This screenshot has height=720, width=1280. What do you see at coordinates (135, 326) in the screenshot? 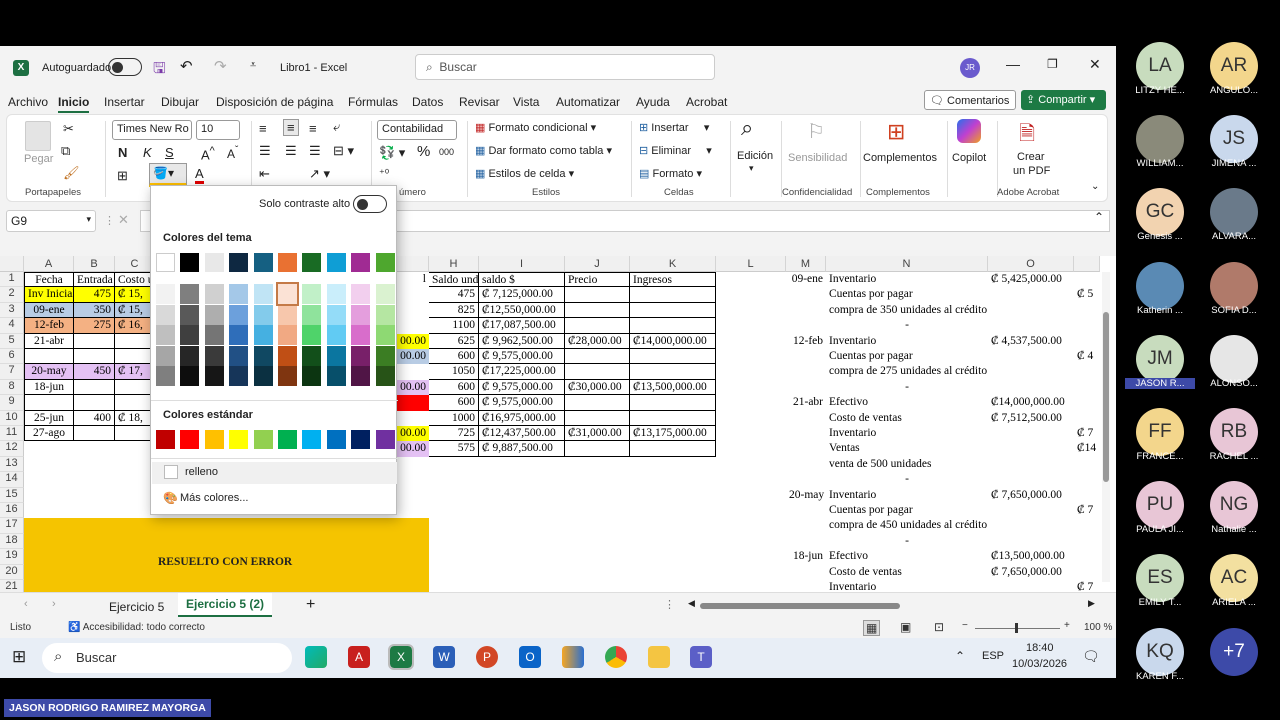
I see `cell-c4: ₡ 16,` at bounding box center [135, 326].